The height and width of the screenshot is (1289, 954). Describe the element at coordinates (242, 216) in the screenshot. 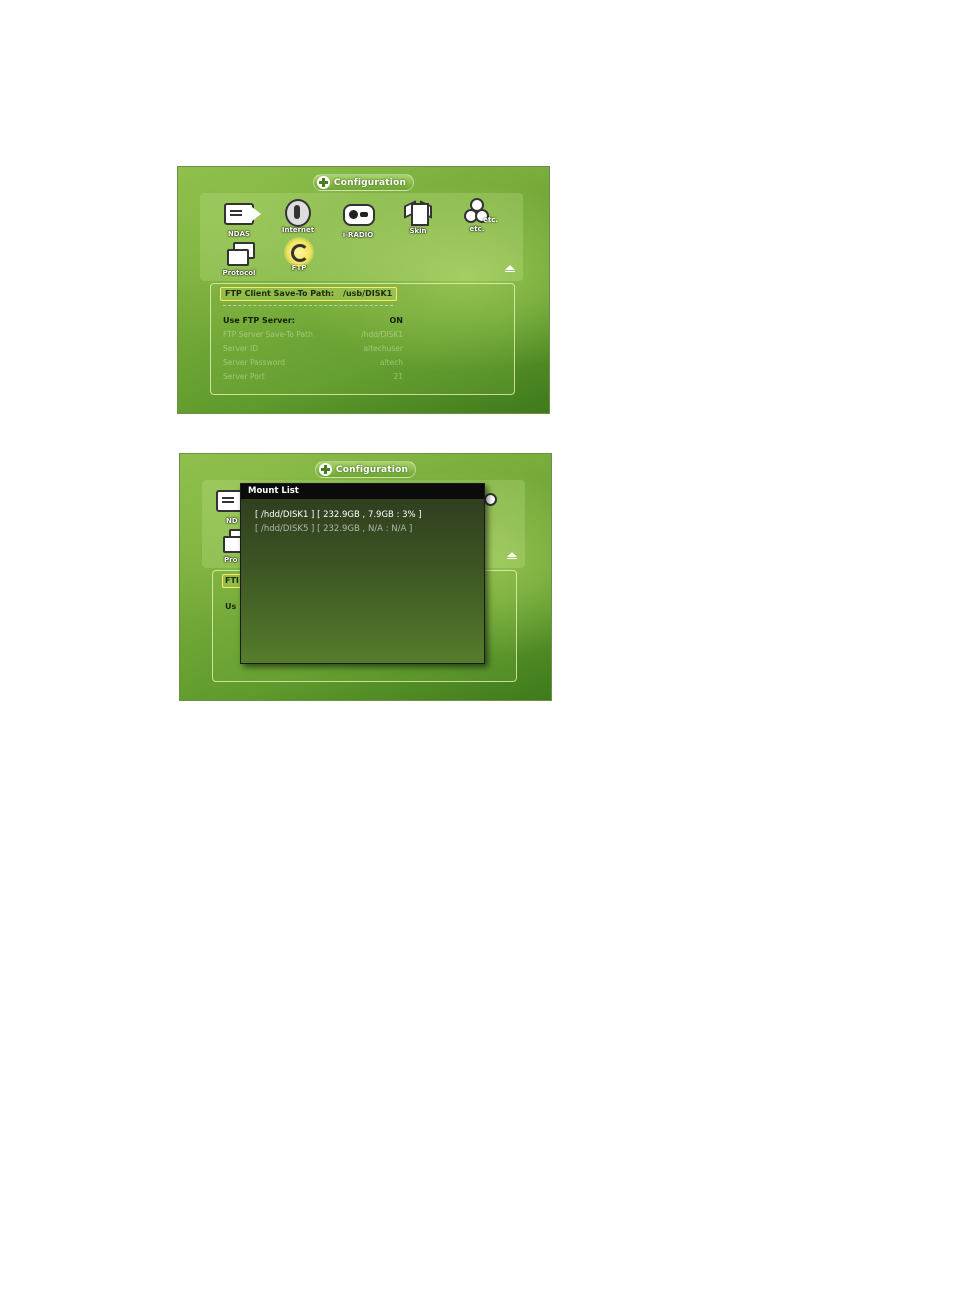

I see `ndas-icon` at that location.